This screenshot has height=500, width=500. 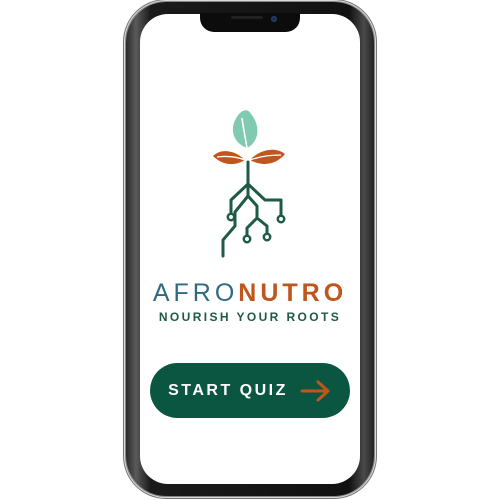 I want to click on orange-leaf-right-icon, so click(x=267, y=156).